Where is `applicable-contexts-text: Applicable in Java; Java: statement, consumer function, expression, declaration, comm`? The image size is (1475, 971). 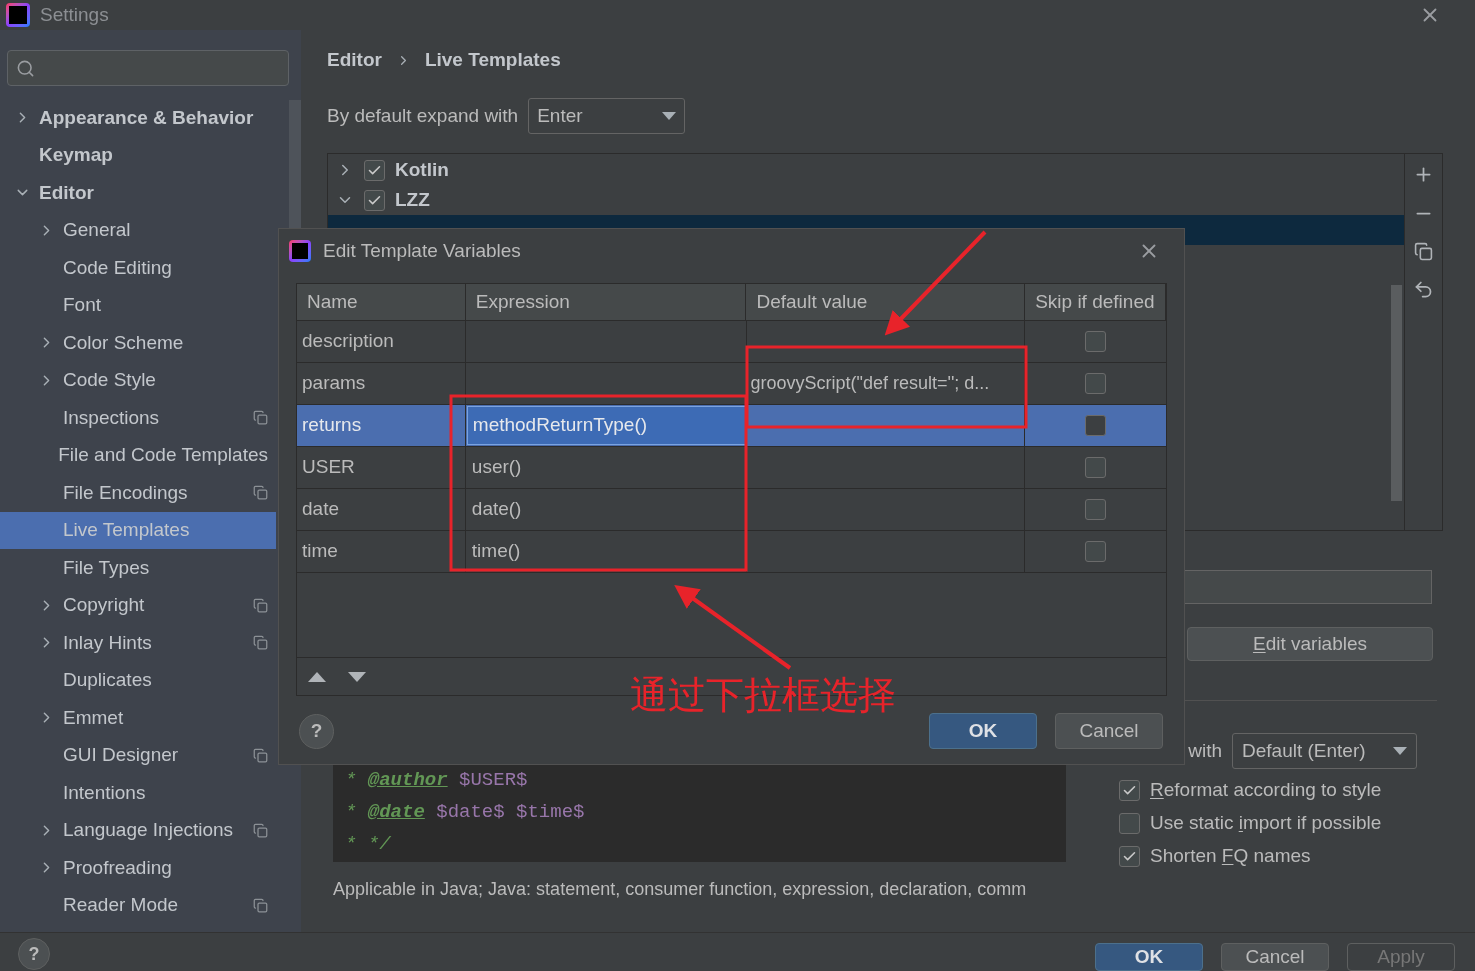
applicable-contexts-text: Applicable in Java; Java: statement, consumer function, expression, declaration, comm is located at coordinates (680, 889).